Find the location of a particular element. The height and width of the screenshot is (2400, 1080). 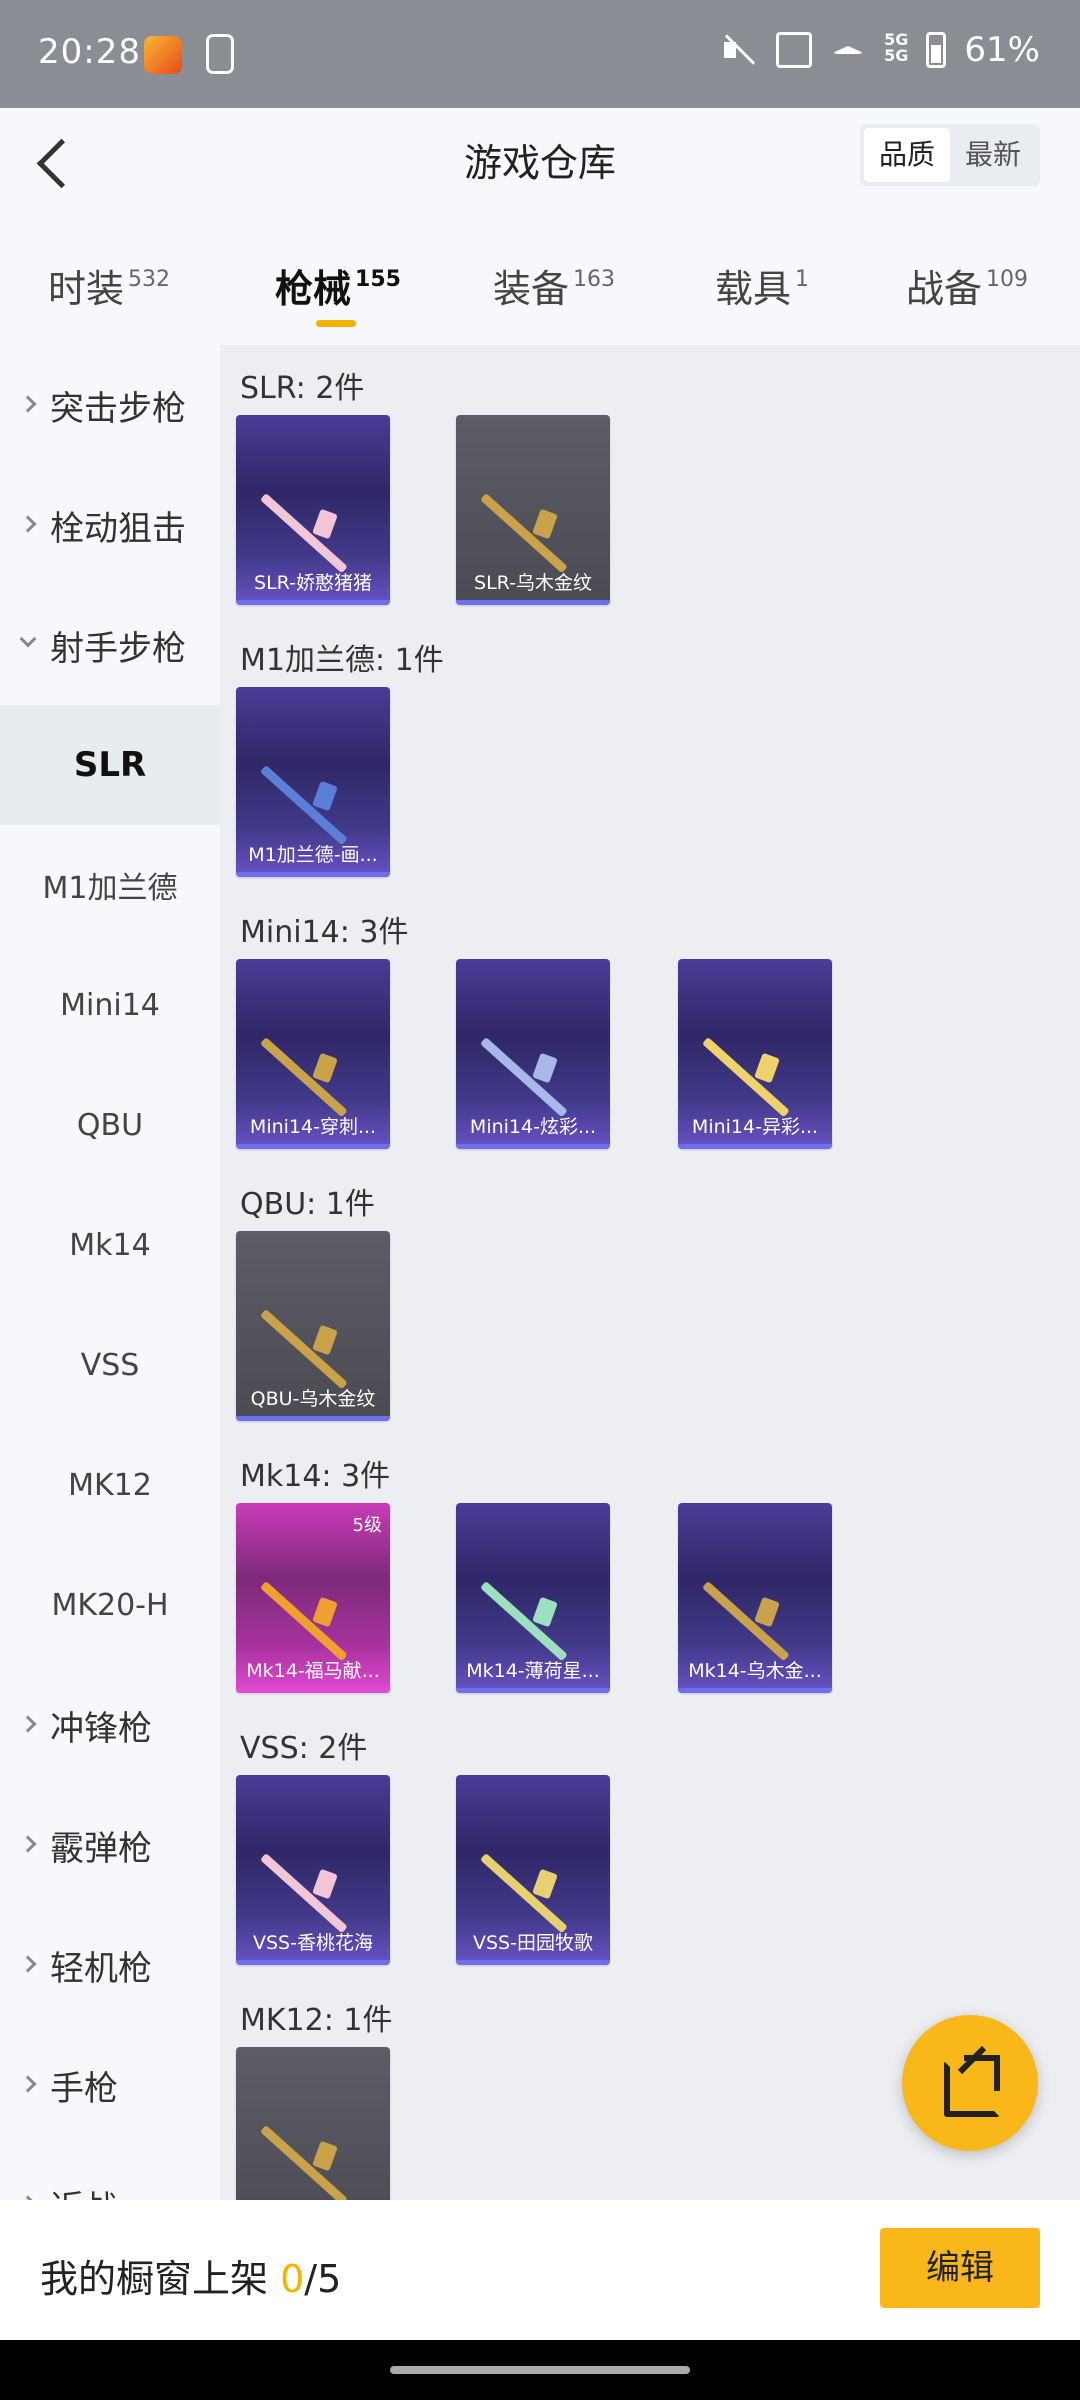

sidebar-item-label: Mini14 is located at coordinates (110, 1005).